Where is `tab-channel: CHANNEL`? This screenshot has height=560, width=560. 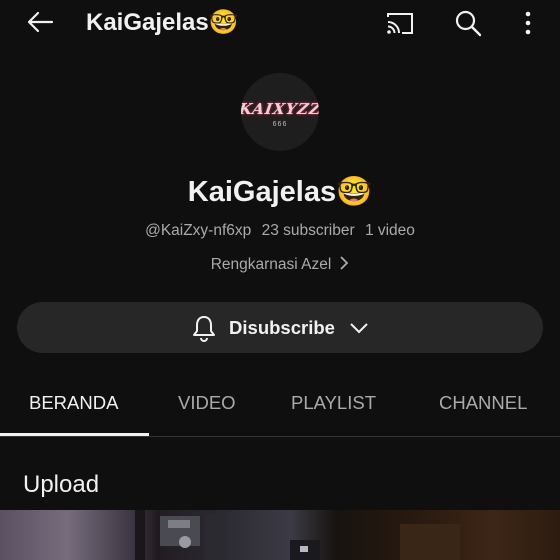 tab-channel: CHANNEL is located at coordinates (483, 403).